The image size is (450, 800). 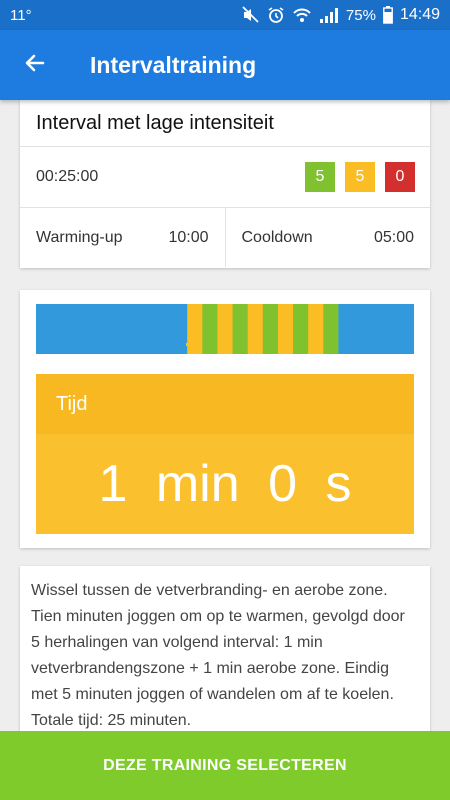 What do you see at coordinates (276, 15) in the screenshot?
I see `alarm-icon` at bounding box center [276, 15].